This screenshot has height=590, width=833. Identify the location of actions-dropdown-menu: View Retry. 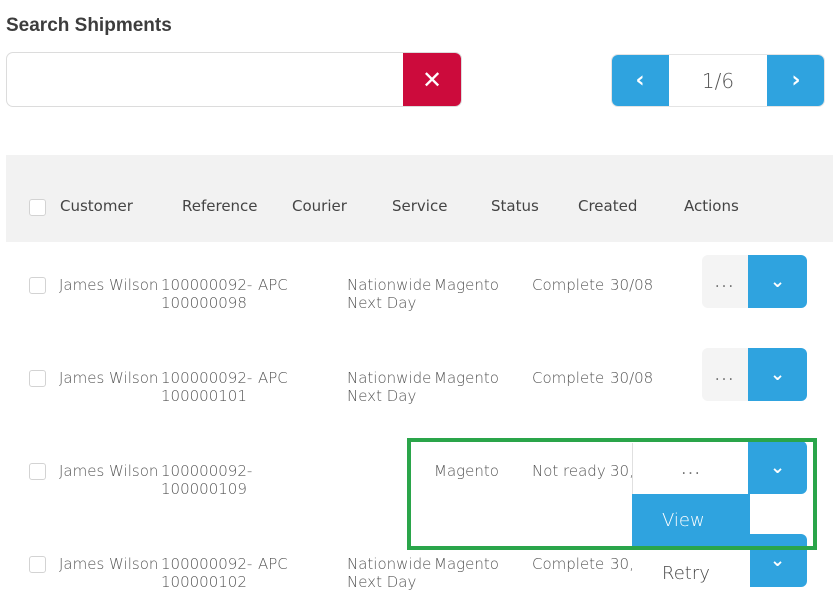
(691, 542).